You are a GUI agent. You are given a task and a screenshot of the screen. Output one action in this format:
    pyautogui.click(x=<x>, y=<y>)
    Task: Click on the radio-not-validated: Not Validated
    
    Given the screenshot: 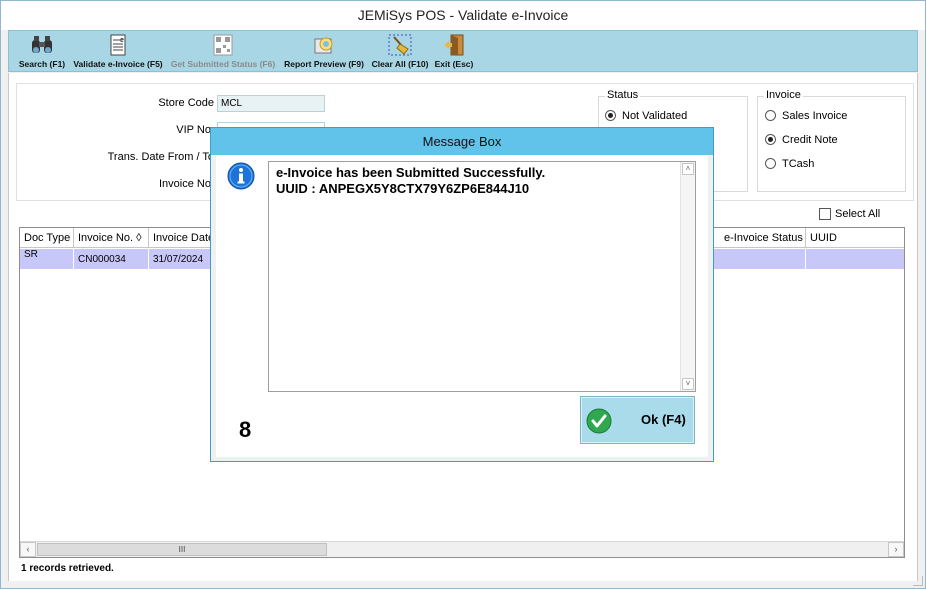 What is the action you would take?
    pyautogui.click(x=646, y=116)
    